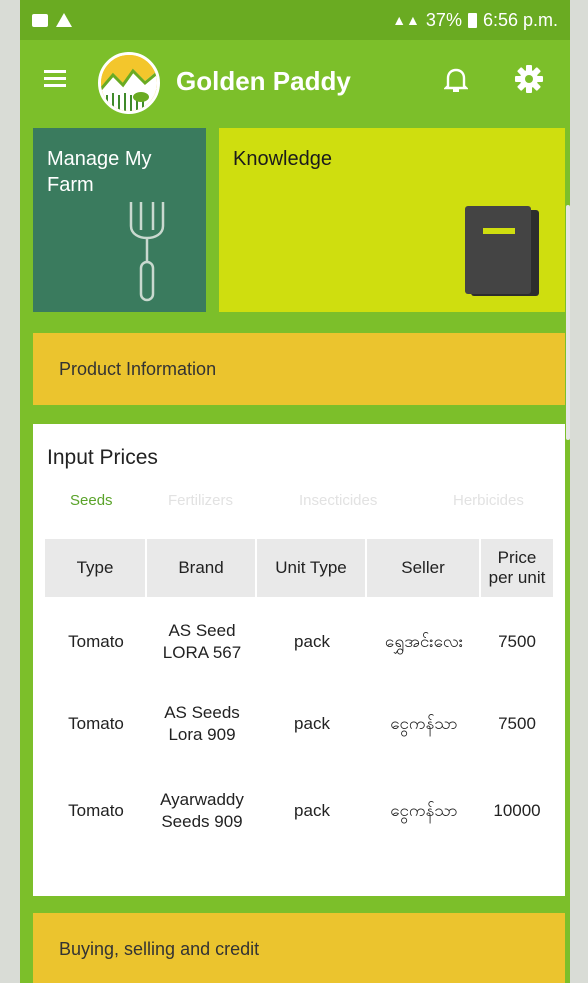  Describe the element at coordinates (147, 252) in the screenshot. I see `rake-icon` at that location.